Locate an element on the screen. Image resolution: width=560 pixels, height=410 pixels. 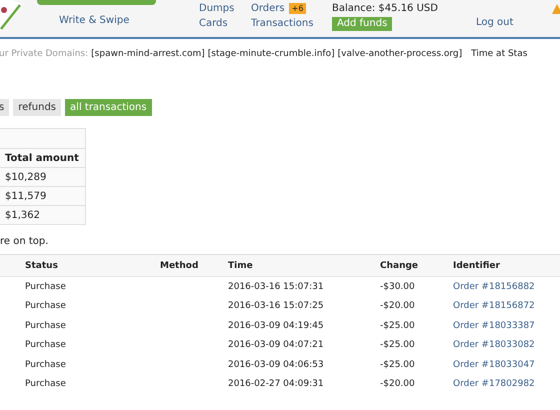
order-link: Order #18033082 is located at coordinates (494, 345).